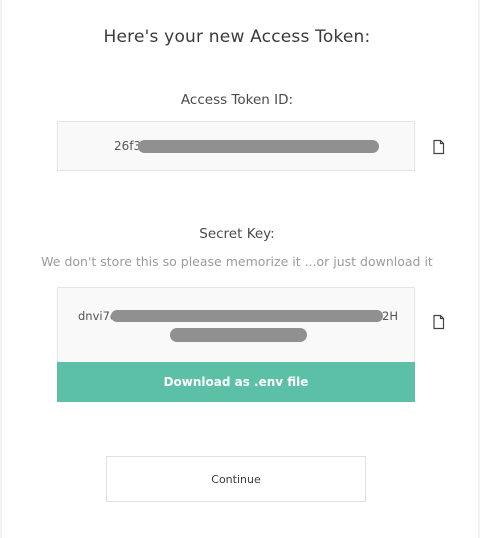 This screenshot has width=480, height=538. I want to click on panel-edge-left, so click(1, 269).